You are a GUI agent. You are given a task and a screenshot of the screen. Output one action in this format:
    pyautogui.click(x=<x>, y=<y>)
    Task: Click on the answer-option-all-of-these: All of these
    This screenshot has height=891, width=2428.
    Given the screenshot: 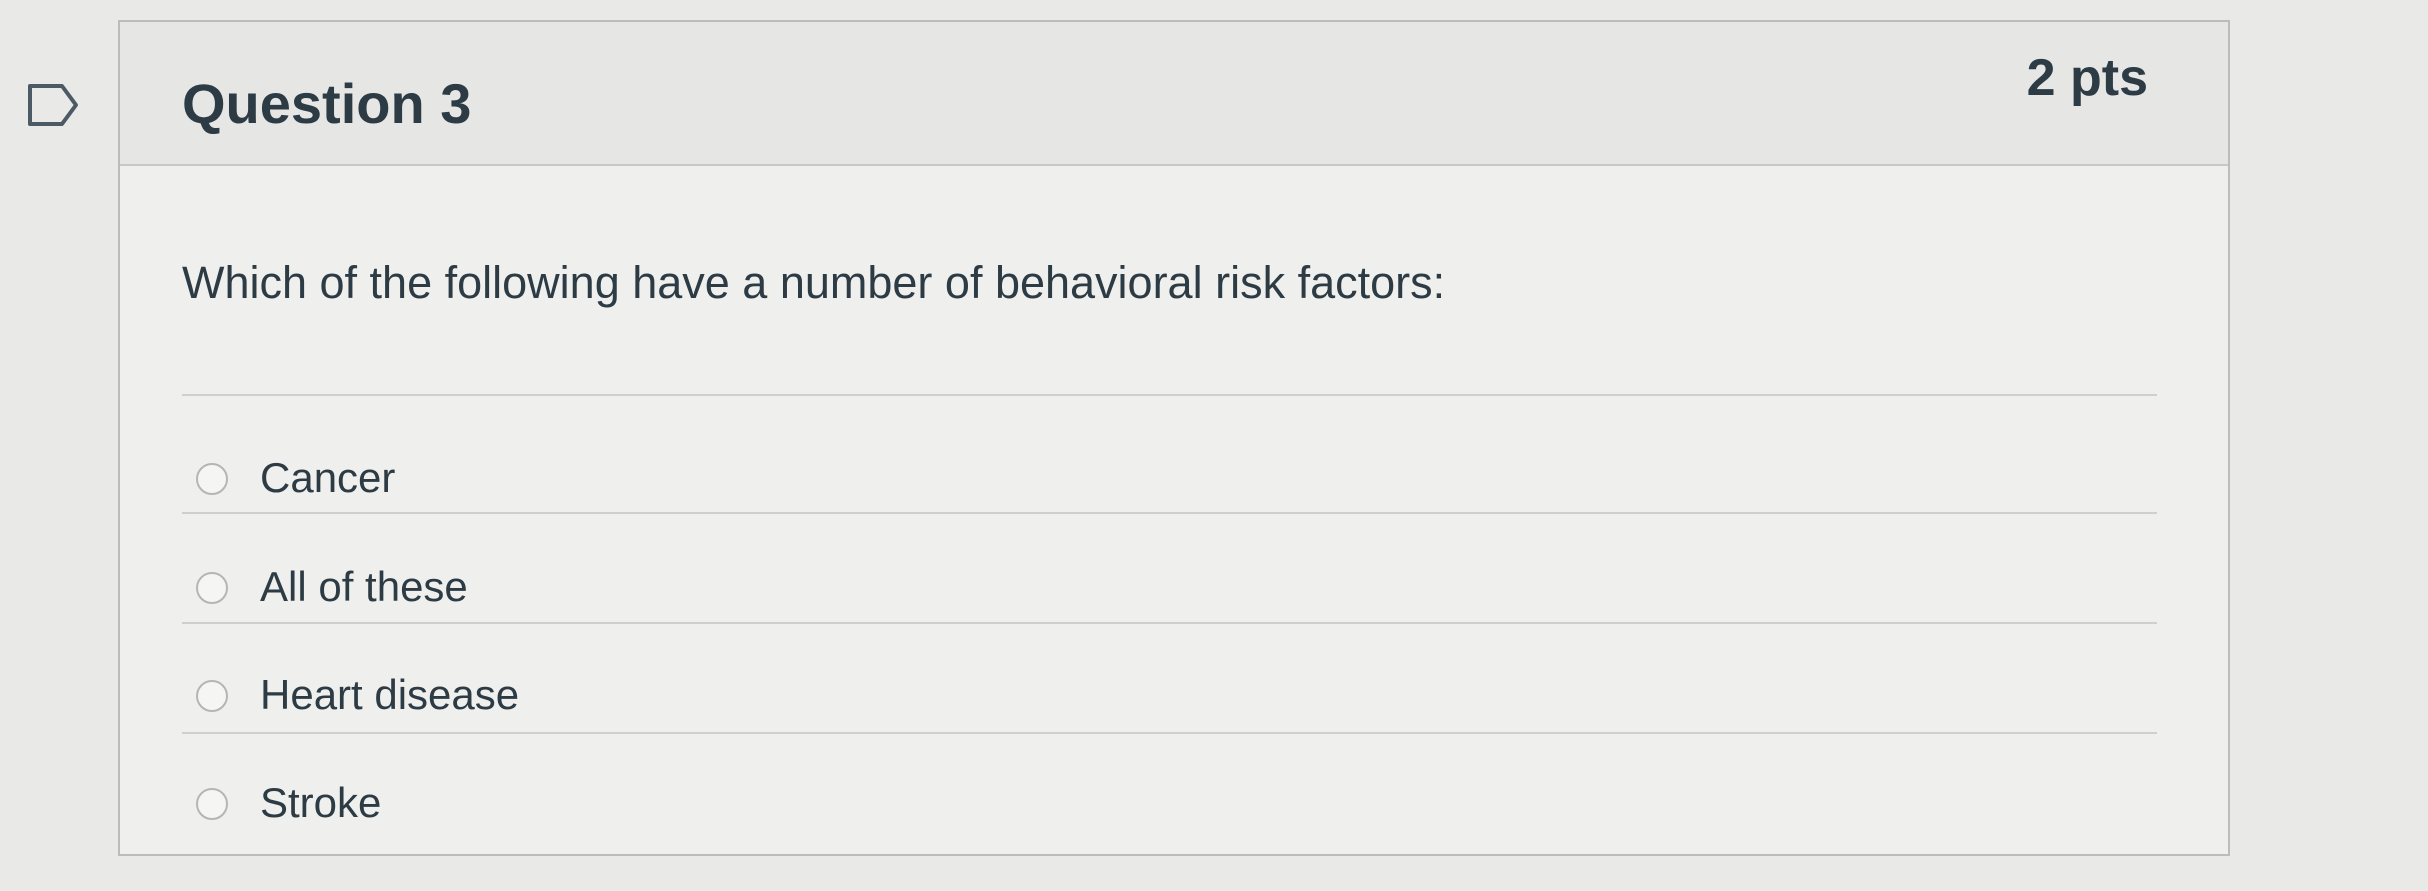 What is the action you would take?
    pyautogui.click(x=1146, y=588)
    